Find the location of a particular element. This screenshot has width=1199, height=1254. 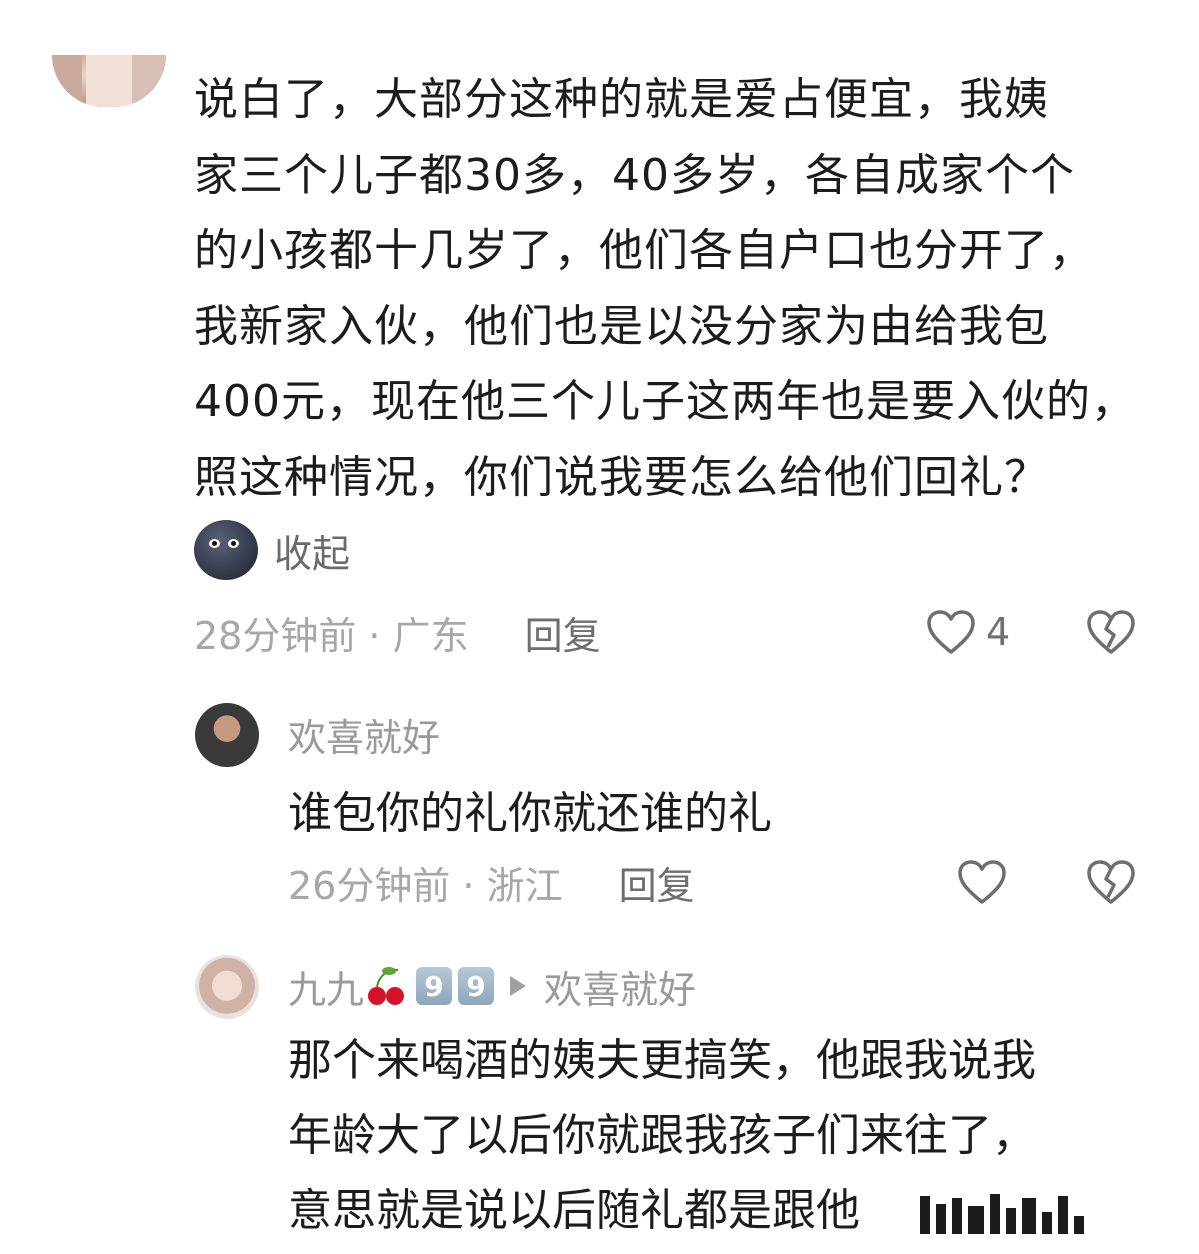

comment-line: 照这种情况，你们说我要怎么给他们回礼？ is located at coordinates (621, 477).